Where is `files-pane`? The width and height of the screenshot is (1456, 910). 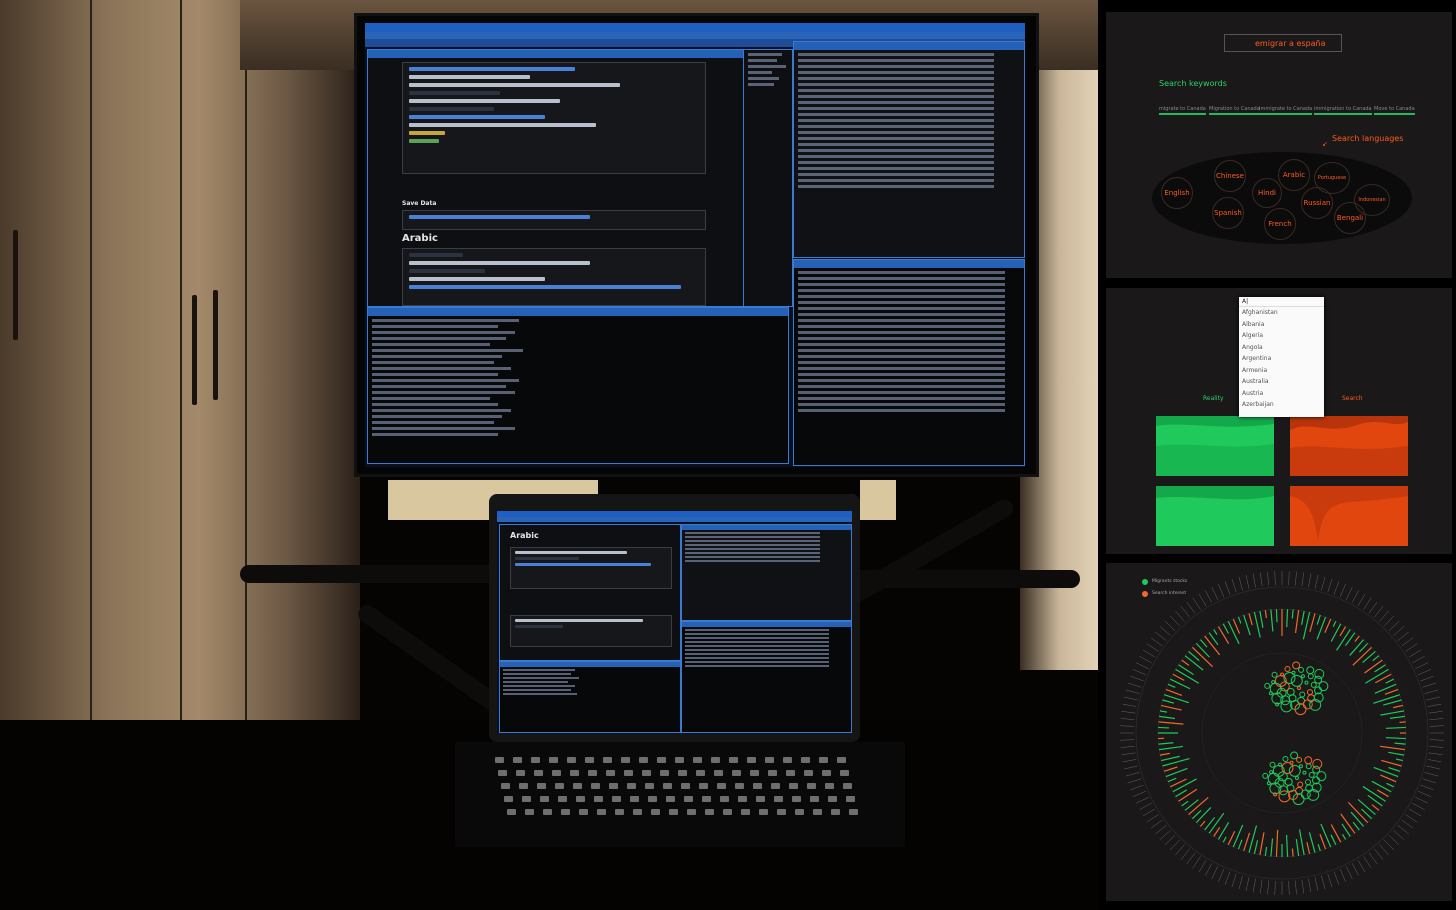
files-pane is located at coordinates (909, 362).